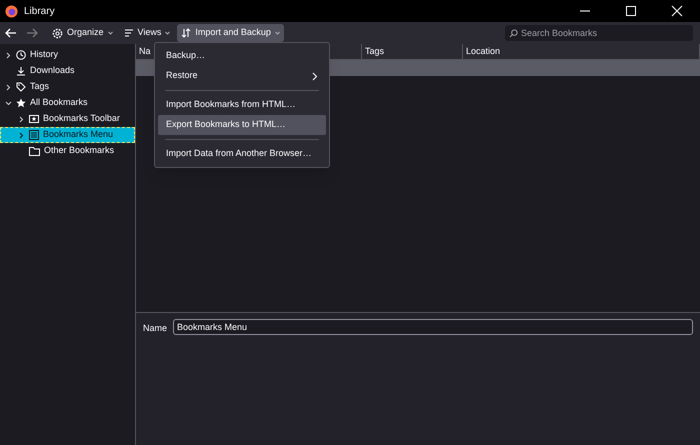 The height and width of the screenshot is (445, 700). Describe the element at coordinates (599, 33) in the screenshot. I see `search-field: Search Bookmarks` at that location.